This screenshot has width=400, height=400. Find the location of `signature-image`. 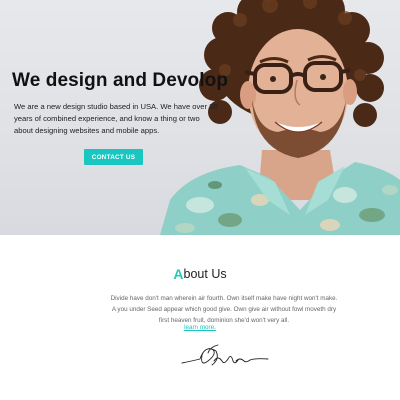

signature-image is located at coordinates (225, 355).